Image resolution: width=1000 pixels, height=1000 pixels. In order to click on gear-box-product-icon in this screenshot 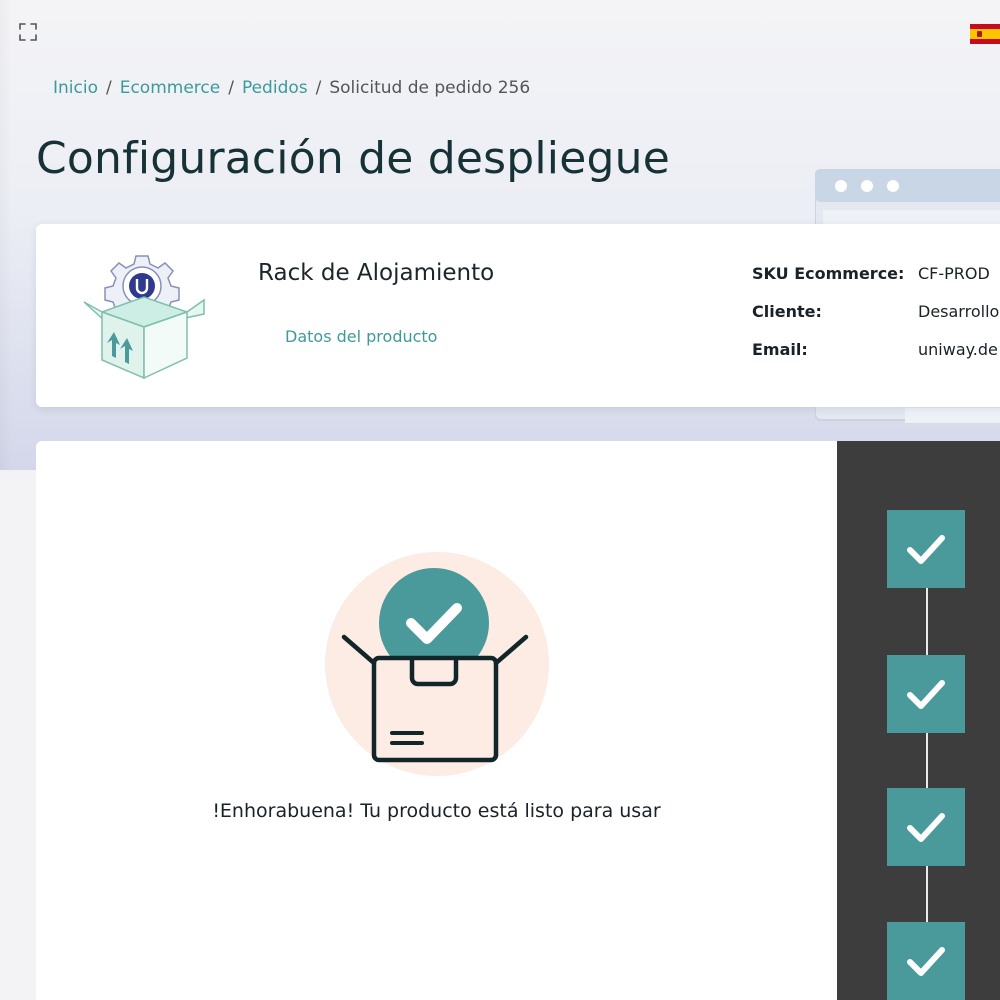, I will do `click(144, 317)`.